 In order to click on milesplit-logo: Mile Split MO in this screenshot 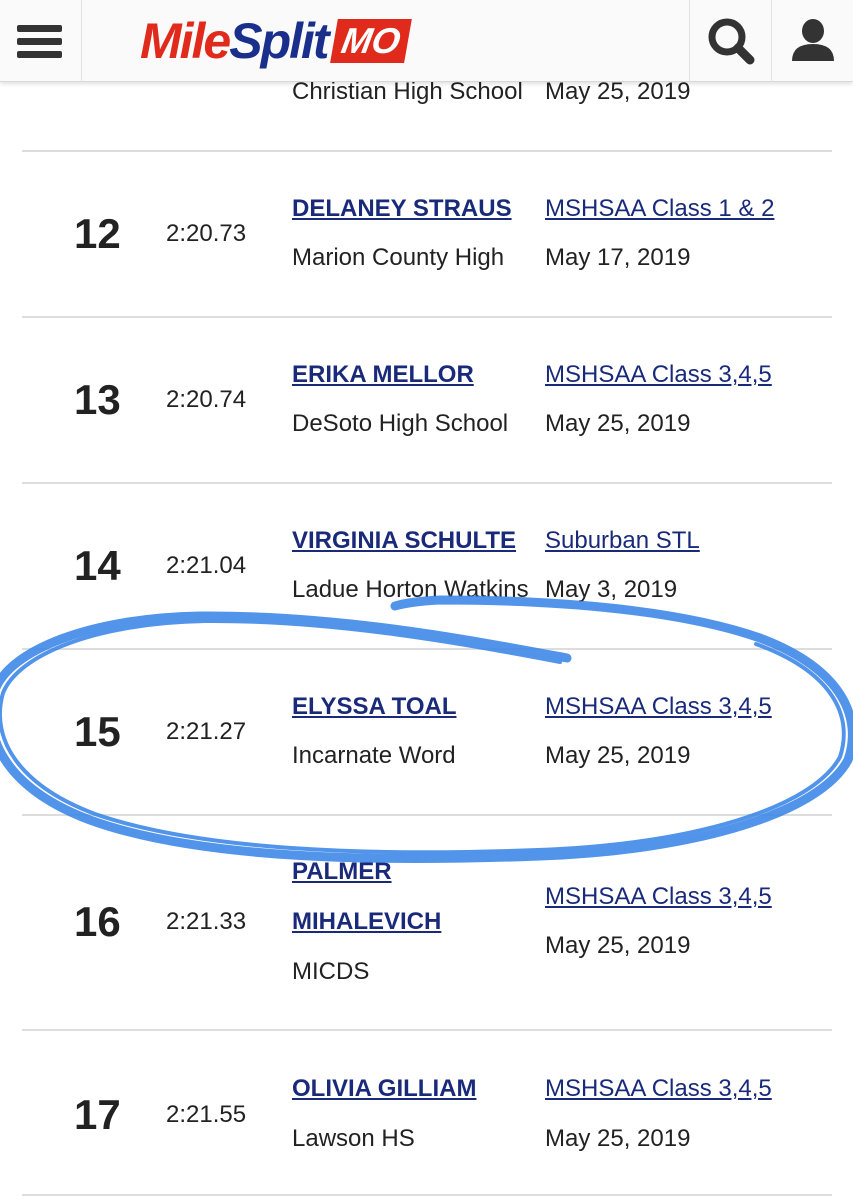, I will do `click(276, 41)`.